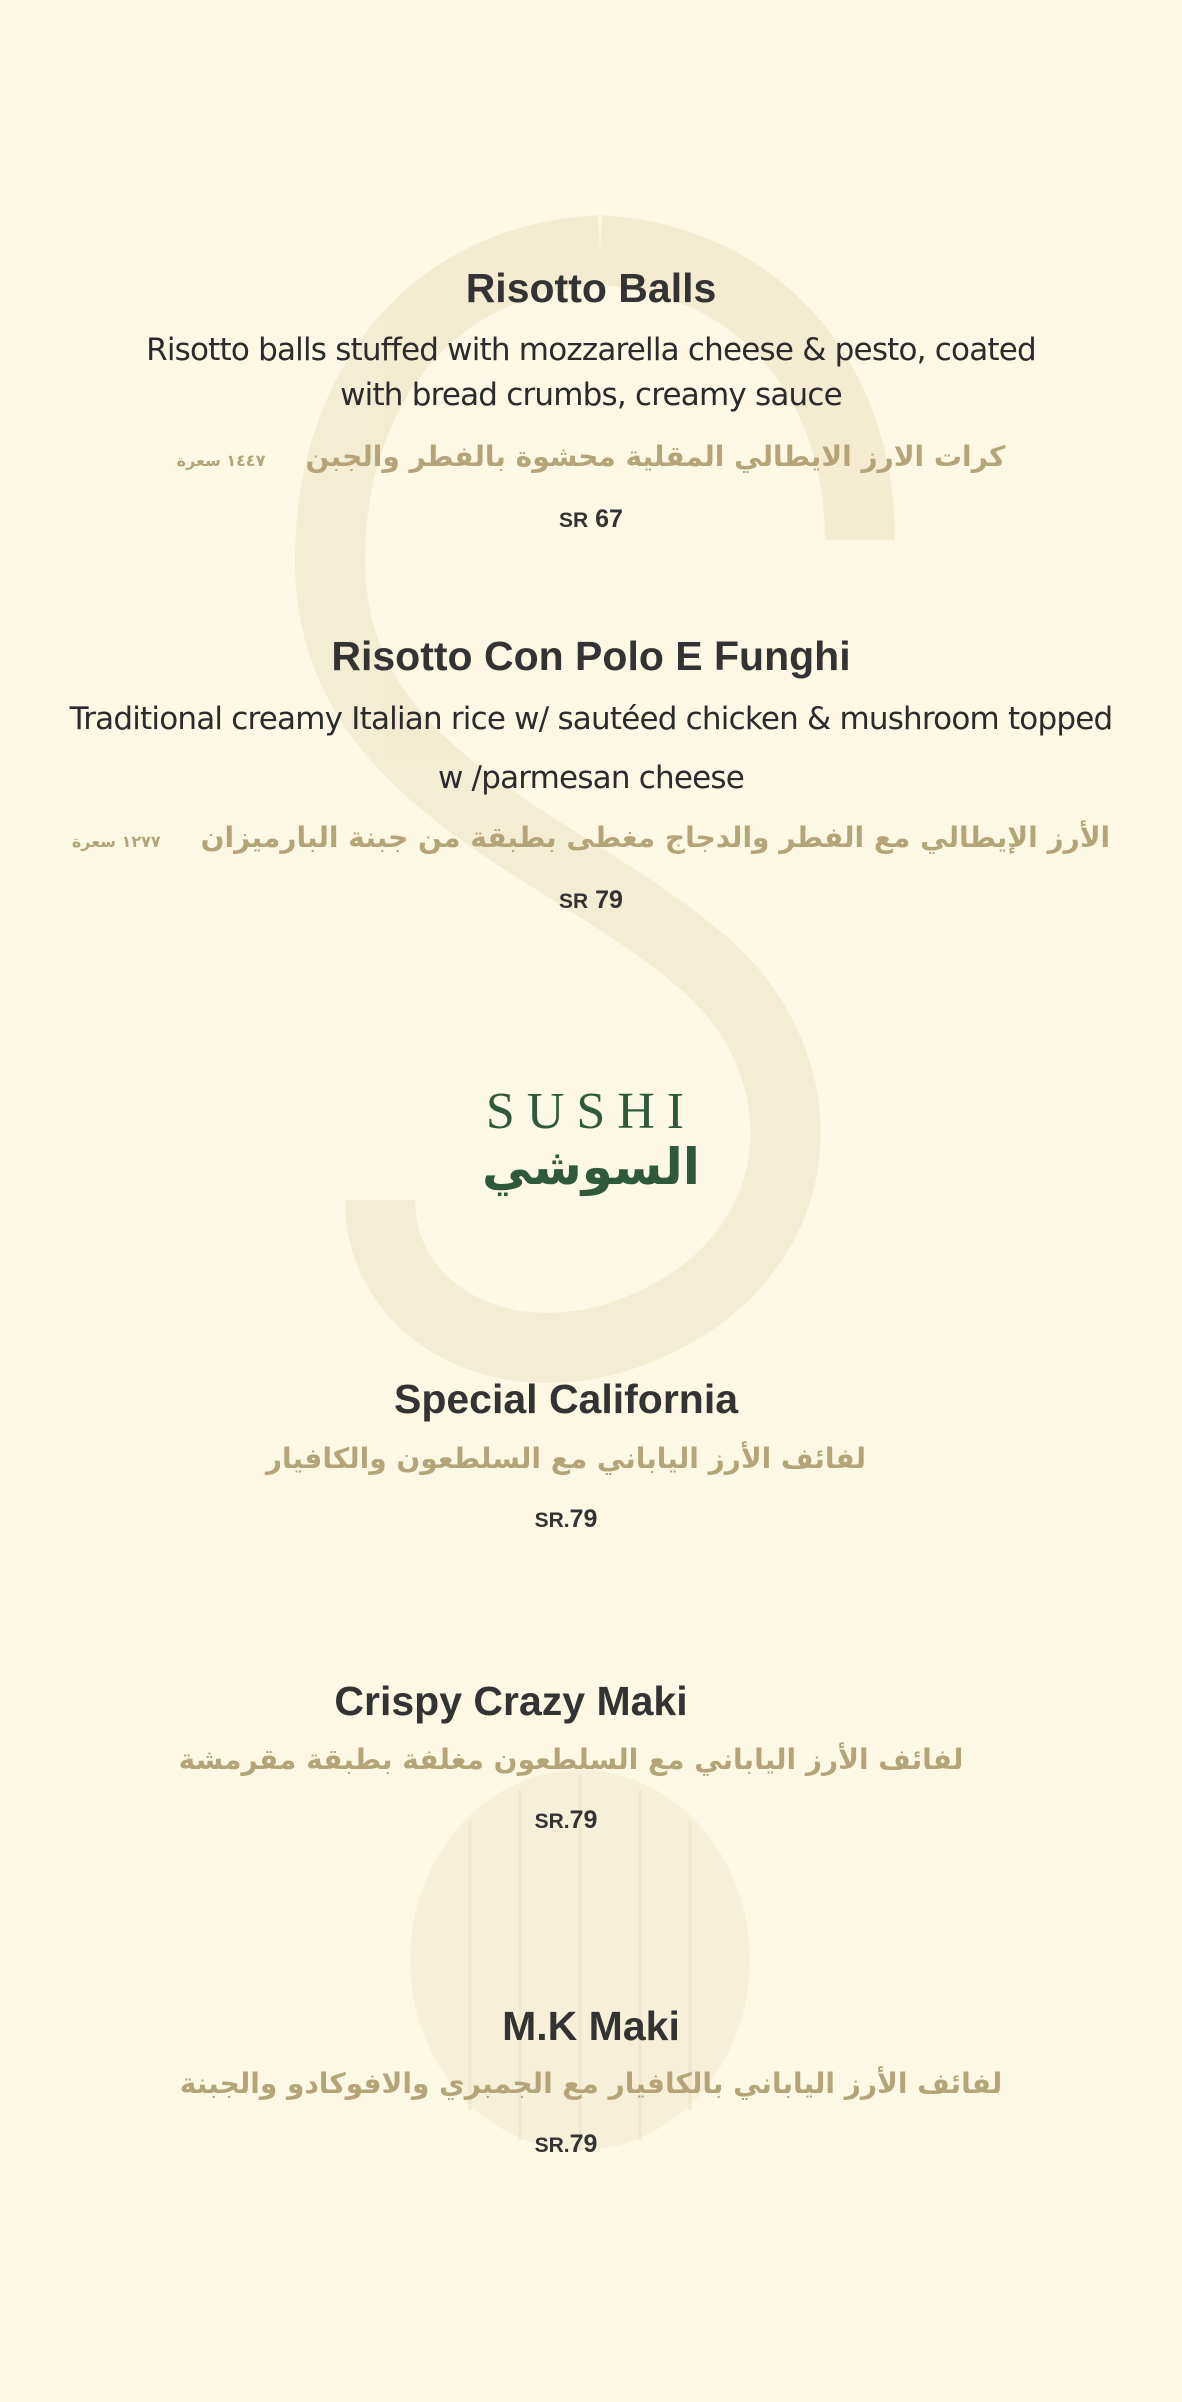  What do you see at coordinates (591, 519) in the screenshot?
I see `dish-price: SR 67` at bounding box center [591, 519].